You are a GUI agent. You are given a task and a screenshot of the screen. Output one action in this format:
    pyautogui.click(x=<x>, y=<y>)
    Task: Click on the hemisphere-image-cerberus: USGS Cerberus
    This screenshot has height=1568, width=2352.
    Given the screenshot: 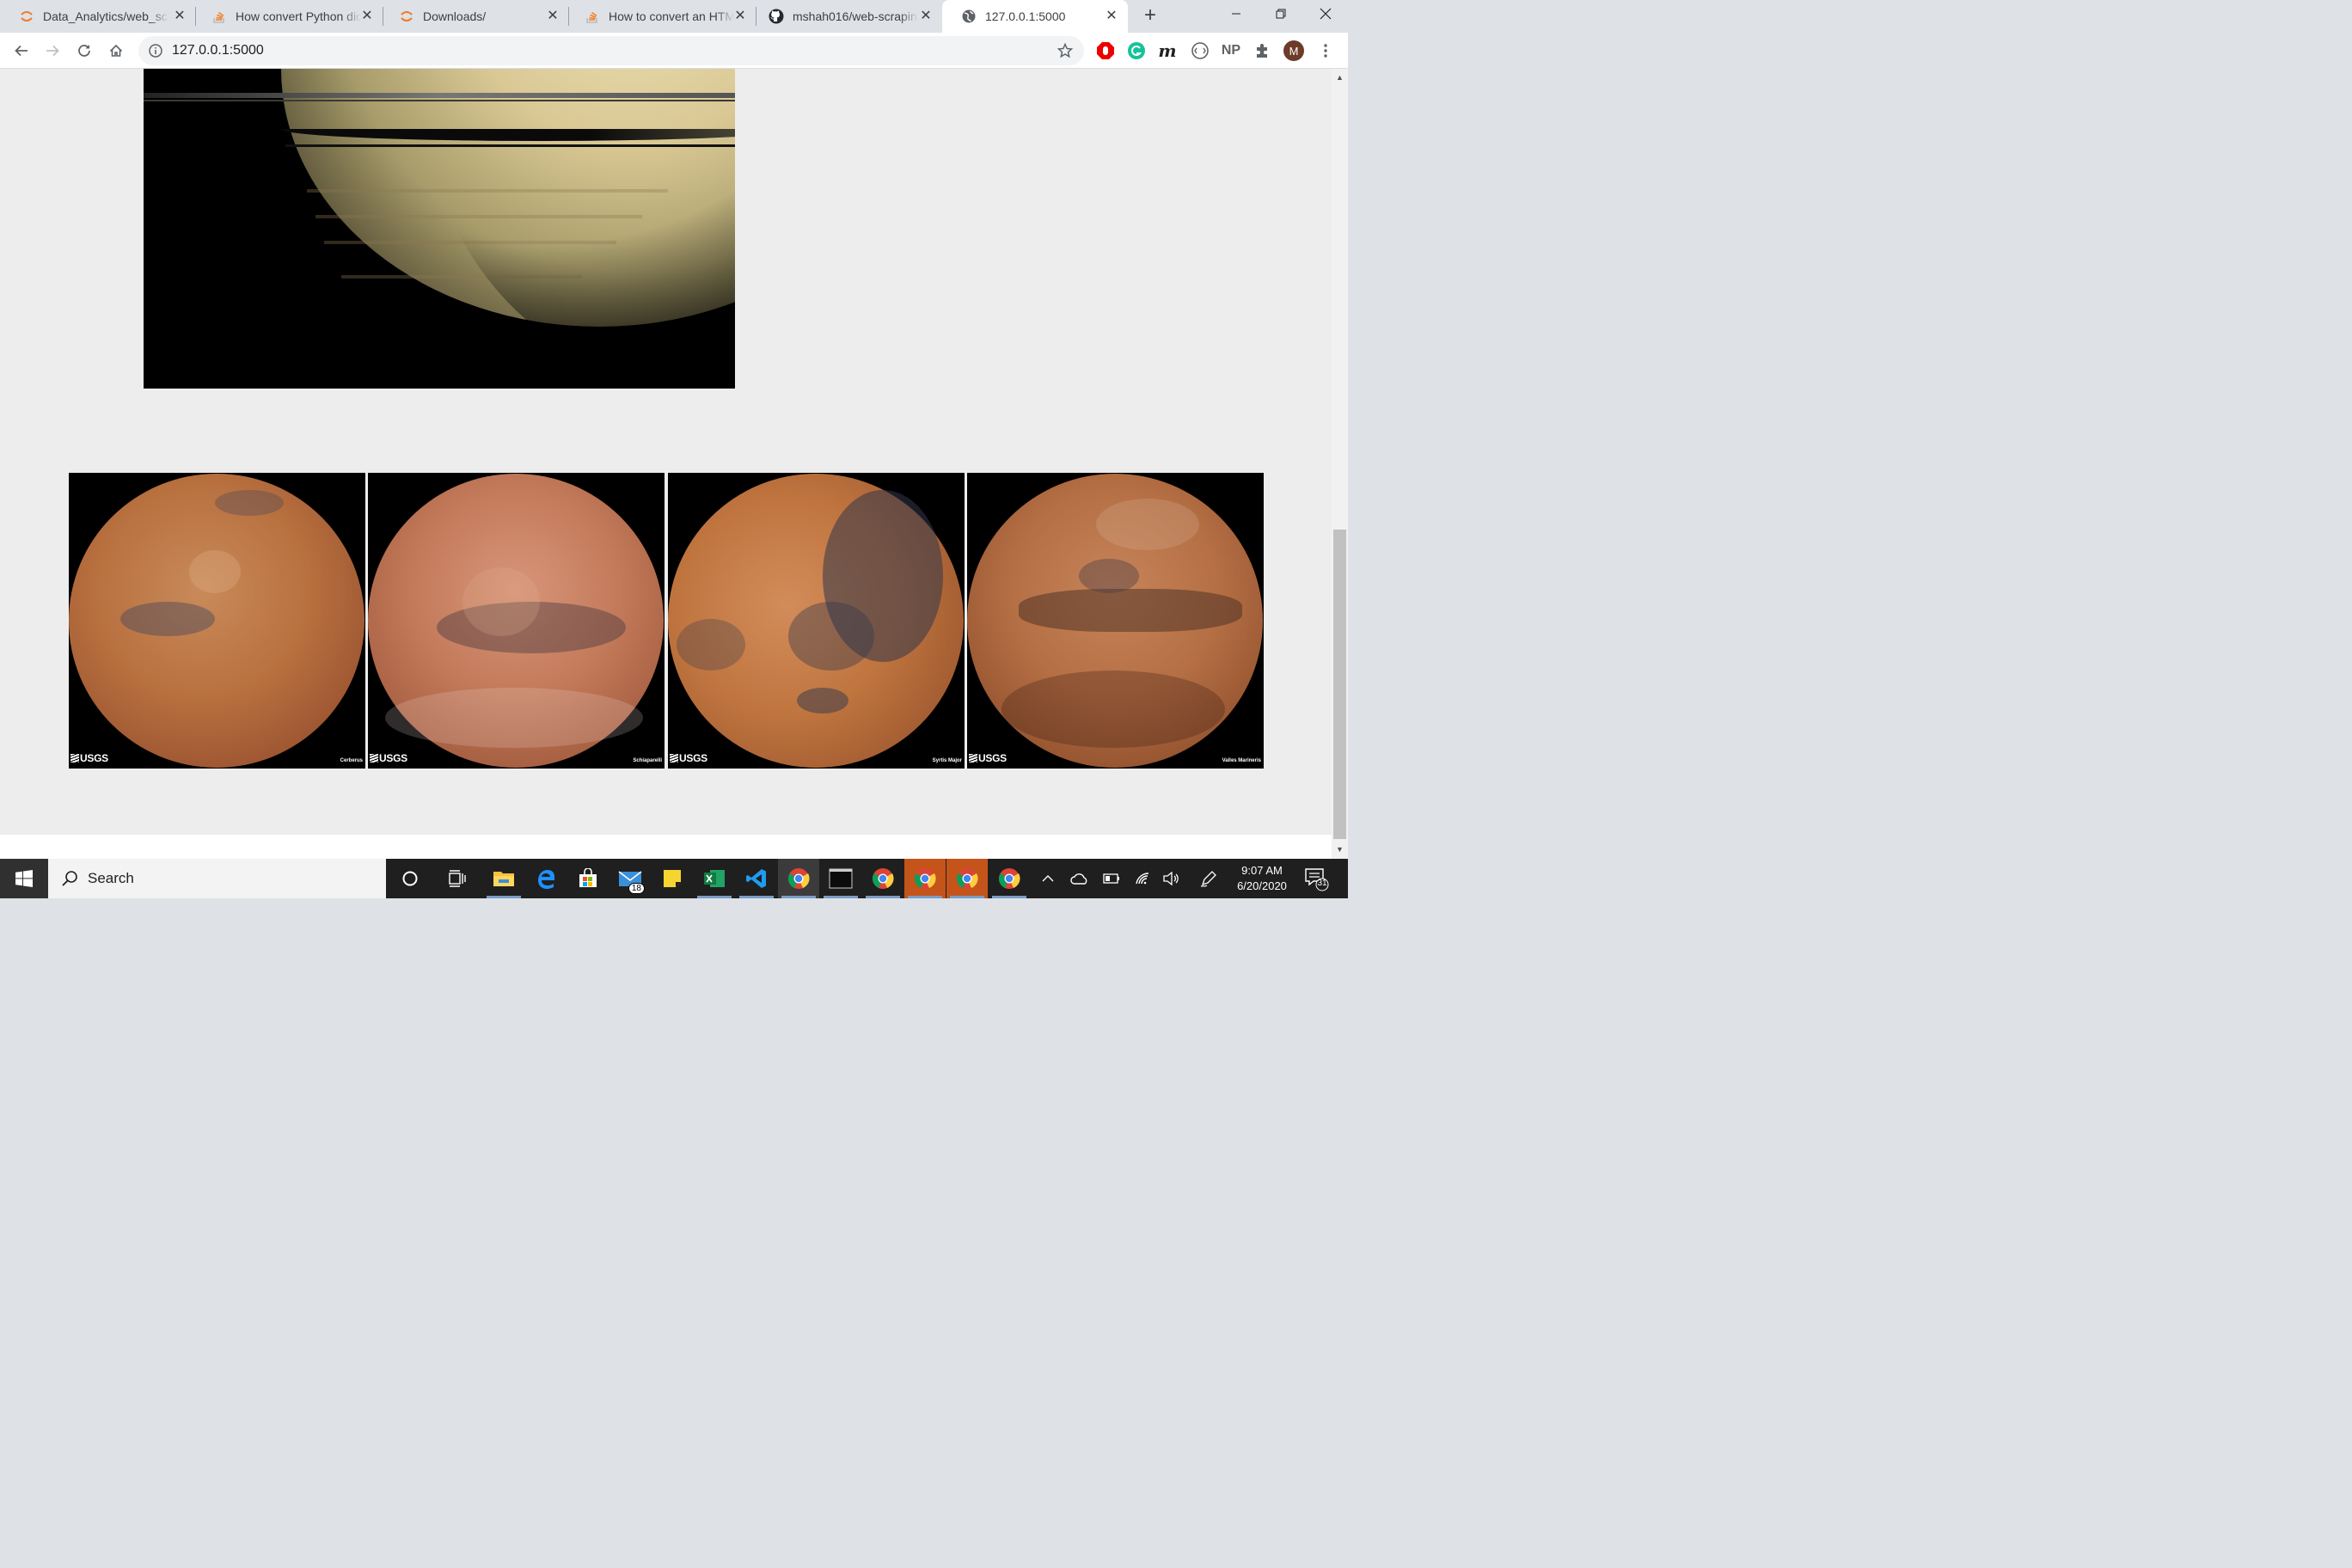 What is the action you would take?
    pyautogui.click(x=217, y=621)
    